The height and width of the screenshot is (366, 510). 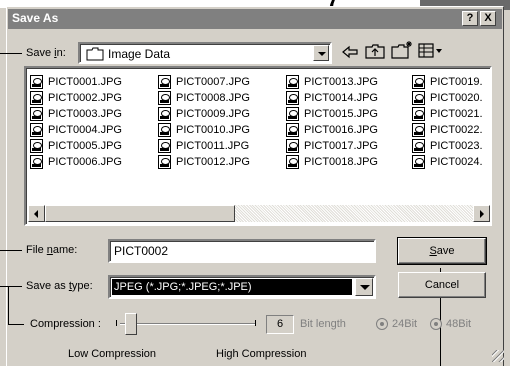 I want to click on file-item: PICT0021., so click(x=446, y=114).